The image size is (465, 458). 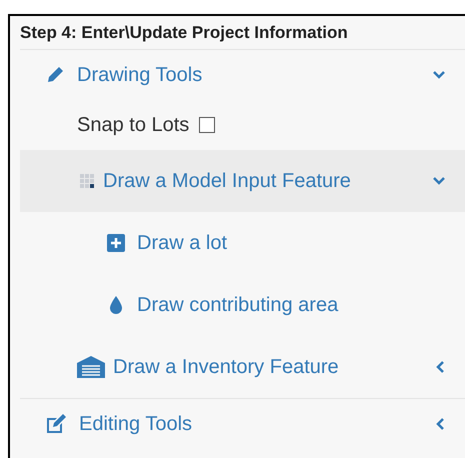 I want to click on tree-item: Draw a Inventory Feature, so click(x=242, y=367).